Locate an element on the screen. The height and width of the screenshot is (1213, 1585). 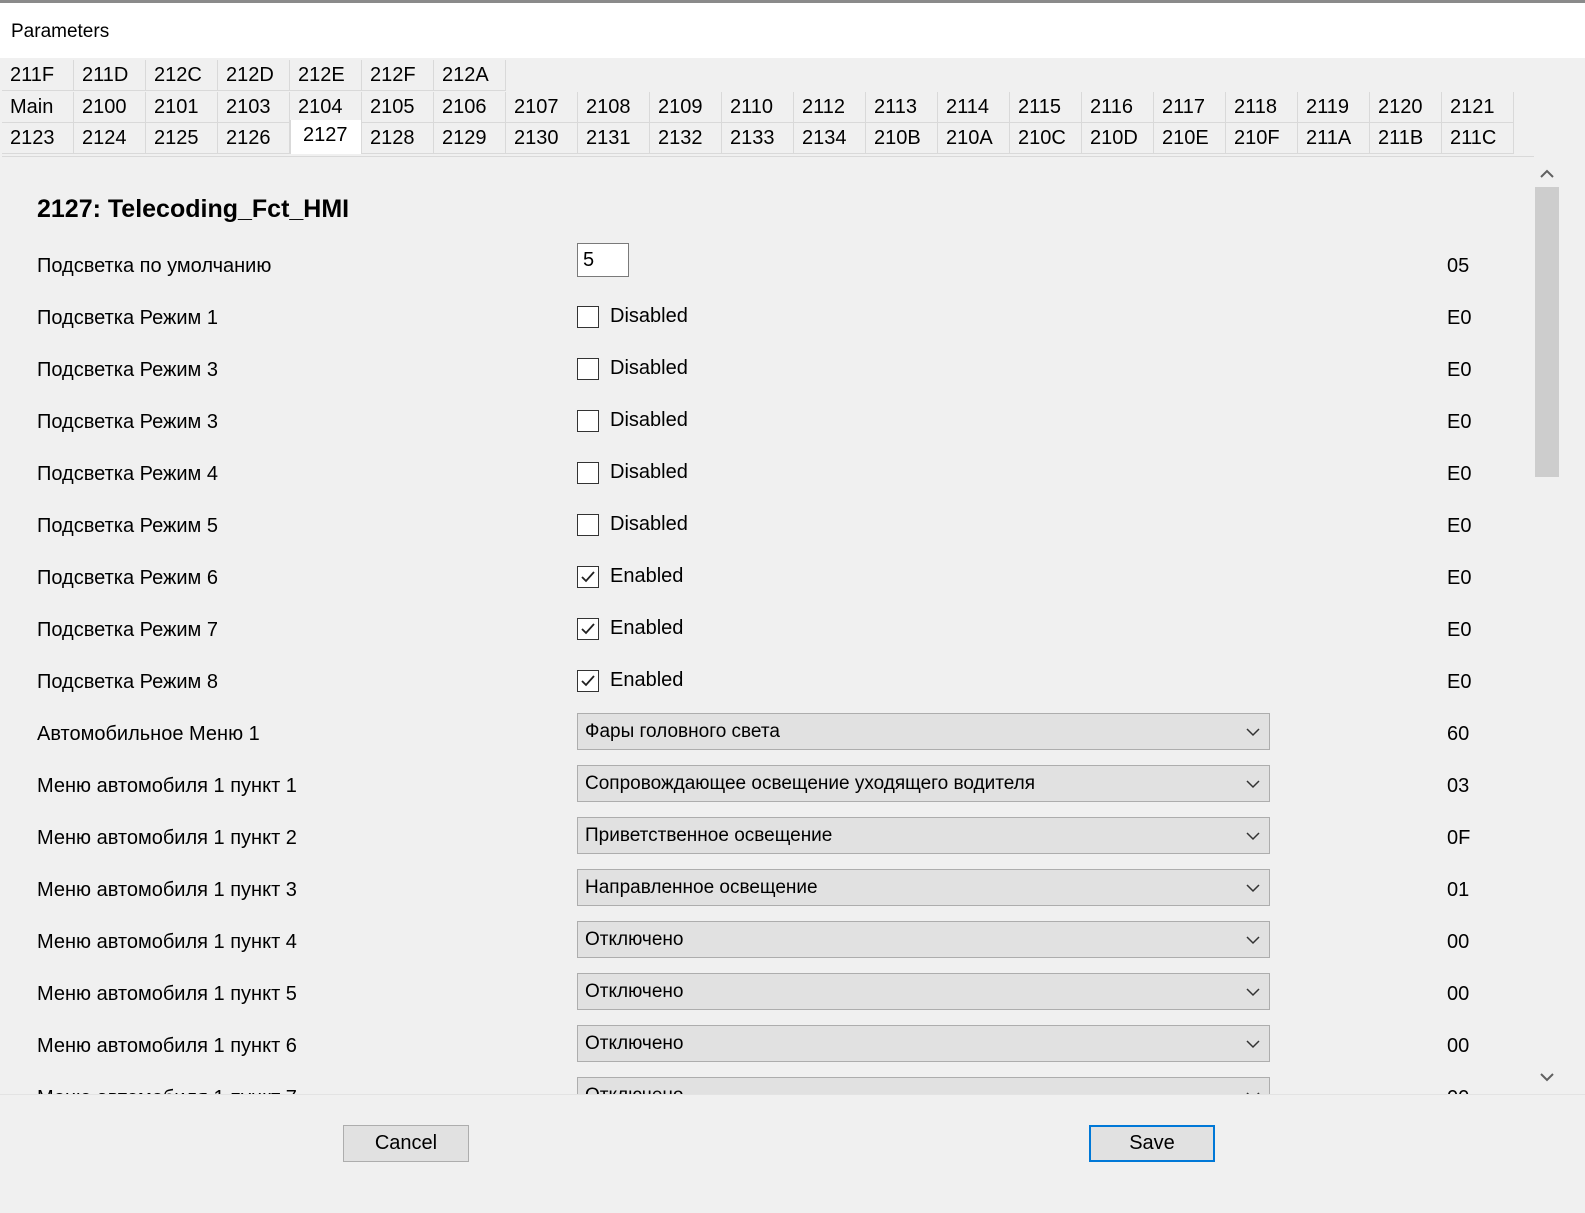
param-row: Меню автомобиля 1 пункт 4 Отключено 00 is located at coordinates (768, 949).